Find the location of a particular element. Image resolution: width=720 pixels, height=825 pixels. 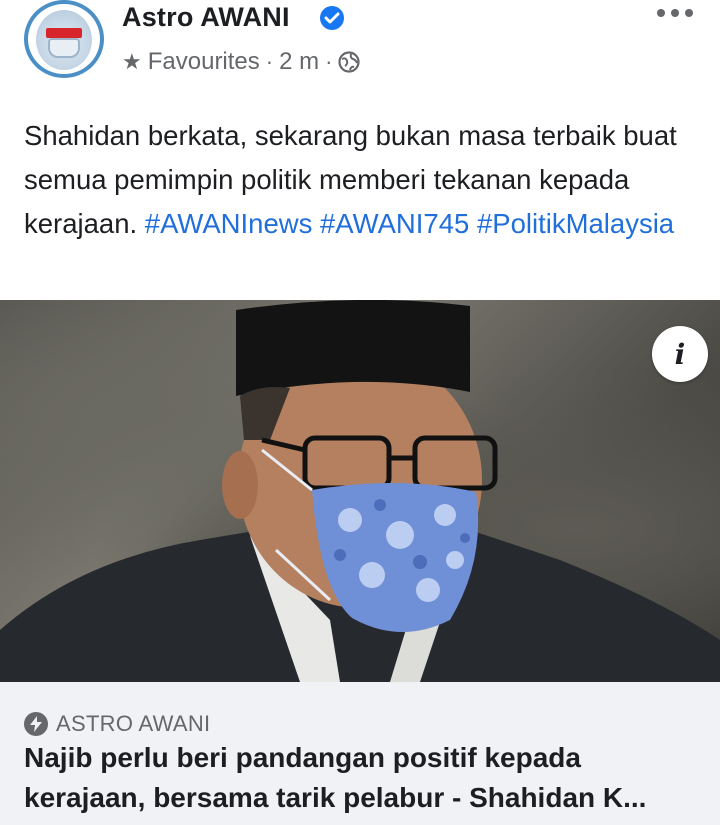

post-time: 2 m is located at coordinates (299, 62).